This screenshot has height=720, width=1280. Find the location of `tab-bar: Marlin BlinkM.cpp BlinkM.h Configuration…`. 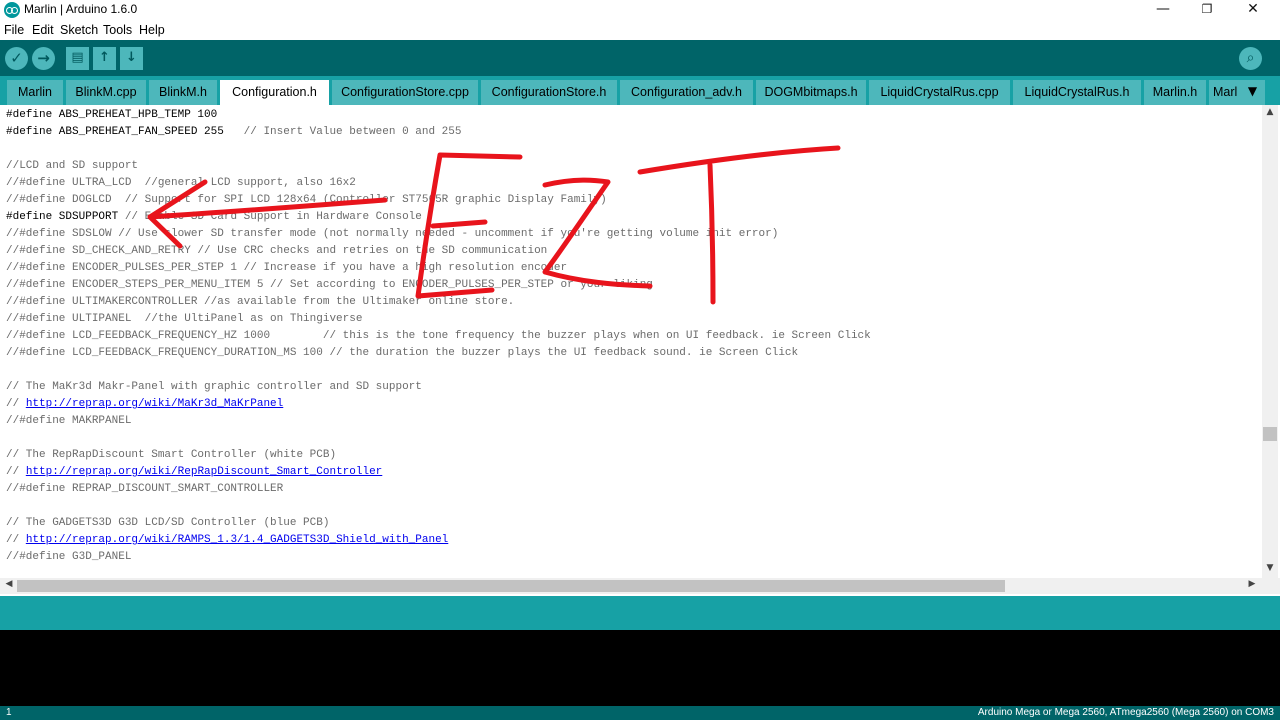

tab-bar: Marlin BlinkM.cpp BlinkM.h Configuration… is located at coordinates (640, 90).